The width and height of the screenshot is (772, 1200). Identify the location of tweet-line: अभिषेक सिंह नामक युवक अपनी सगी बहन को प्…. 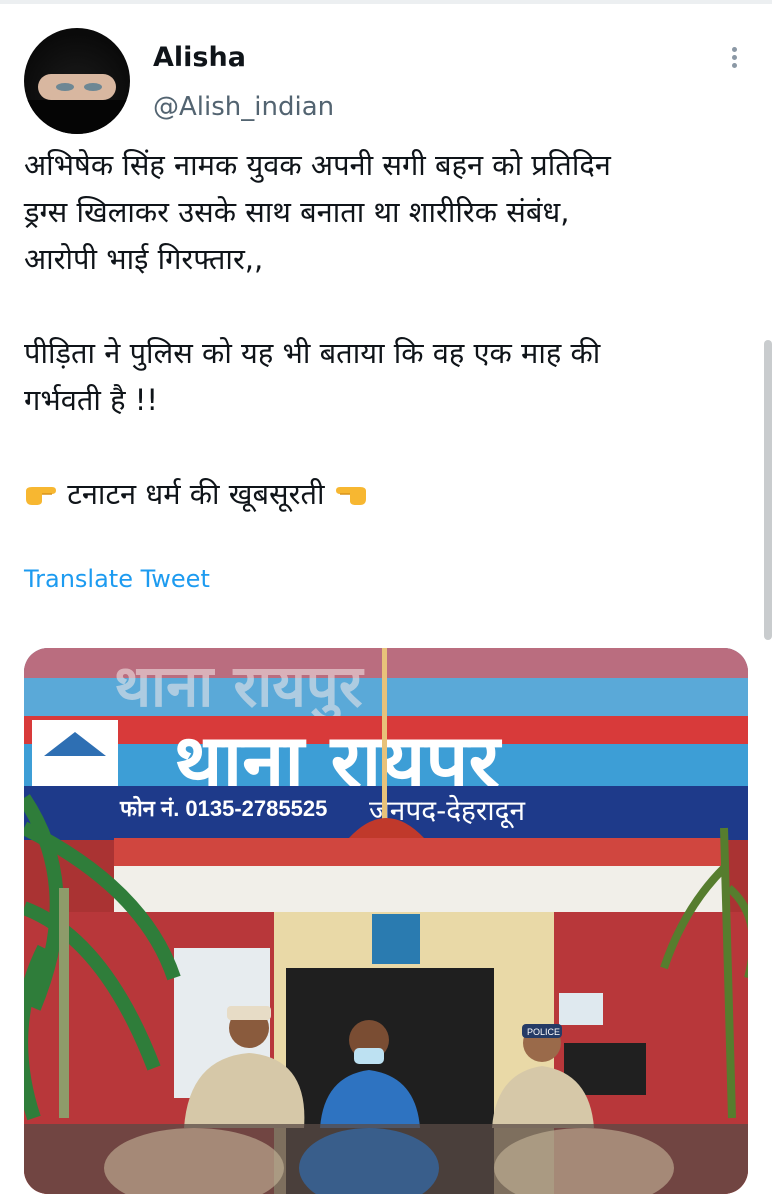
(317, 165).